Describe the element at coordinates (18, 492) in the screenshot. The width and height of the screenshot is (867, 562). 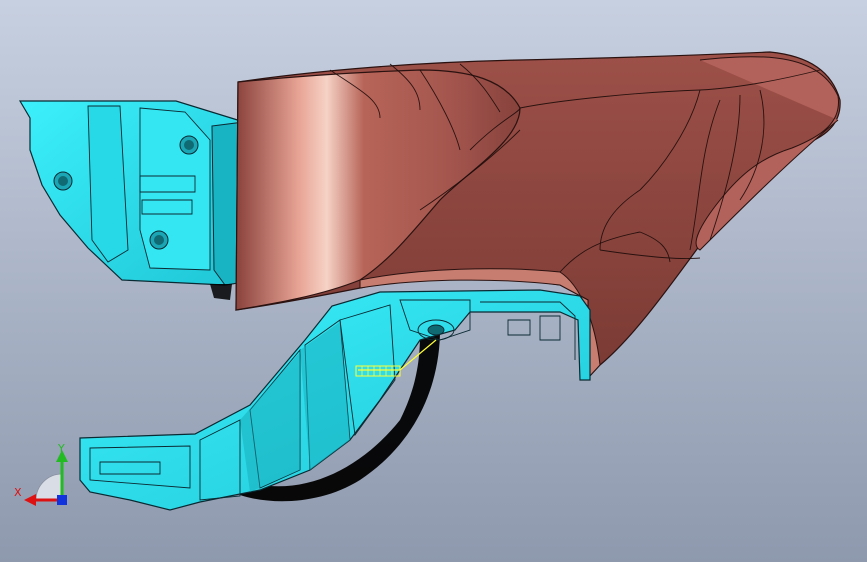
I see `x-axis-label: X` at that location.